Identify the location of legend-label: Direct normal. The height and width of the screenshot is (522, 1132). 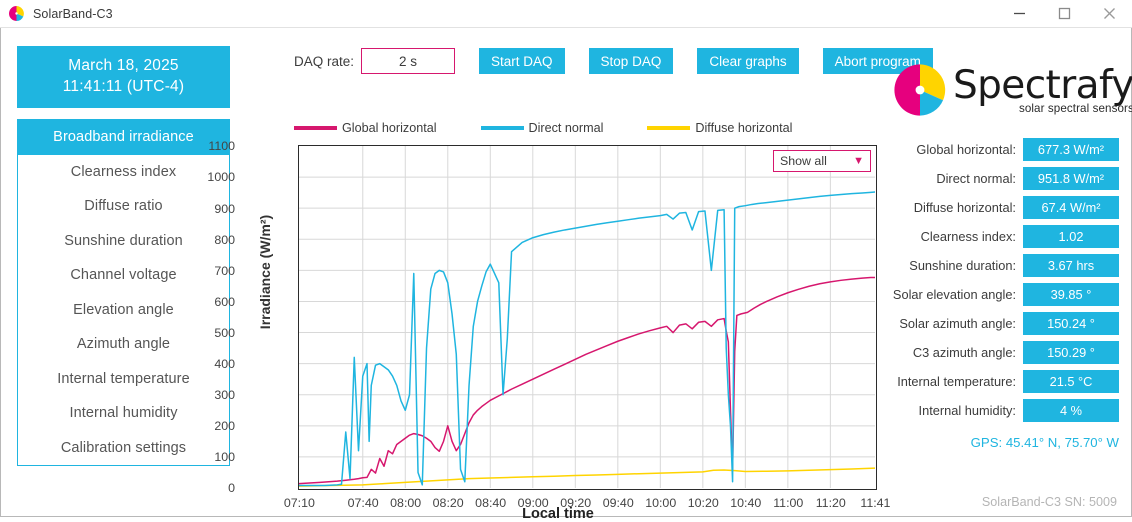
(566, 128).